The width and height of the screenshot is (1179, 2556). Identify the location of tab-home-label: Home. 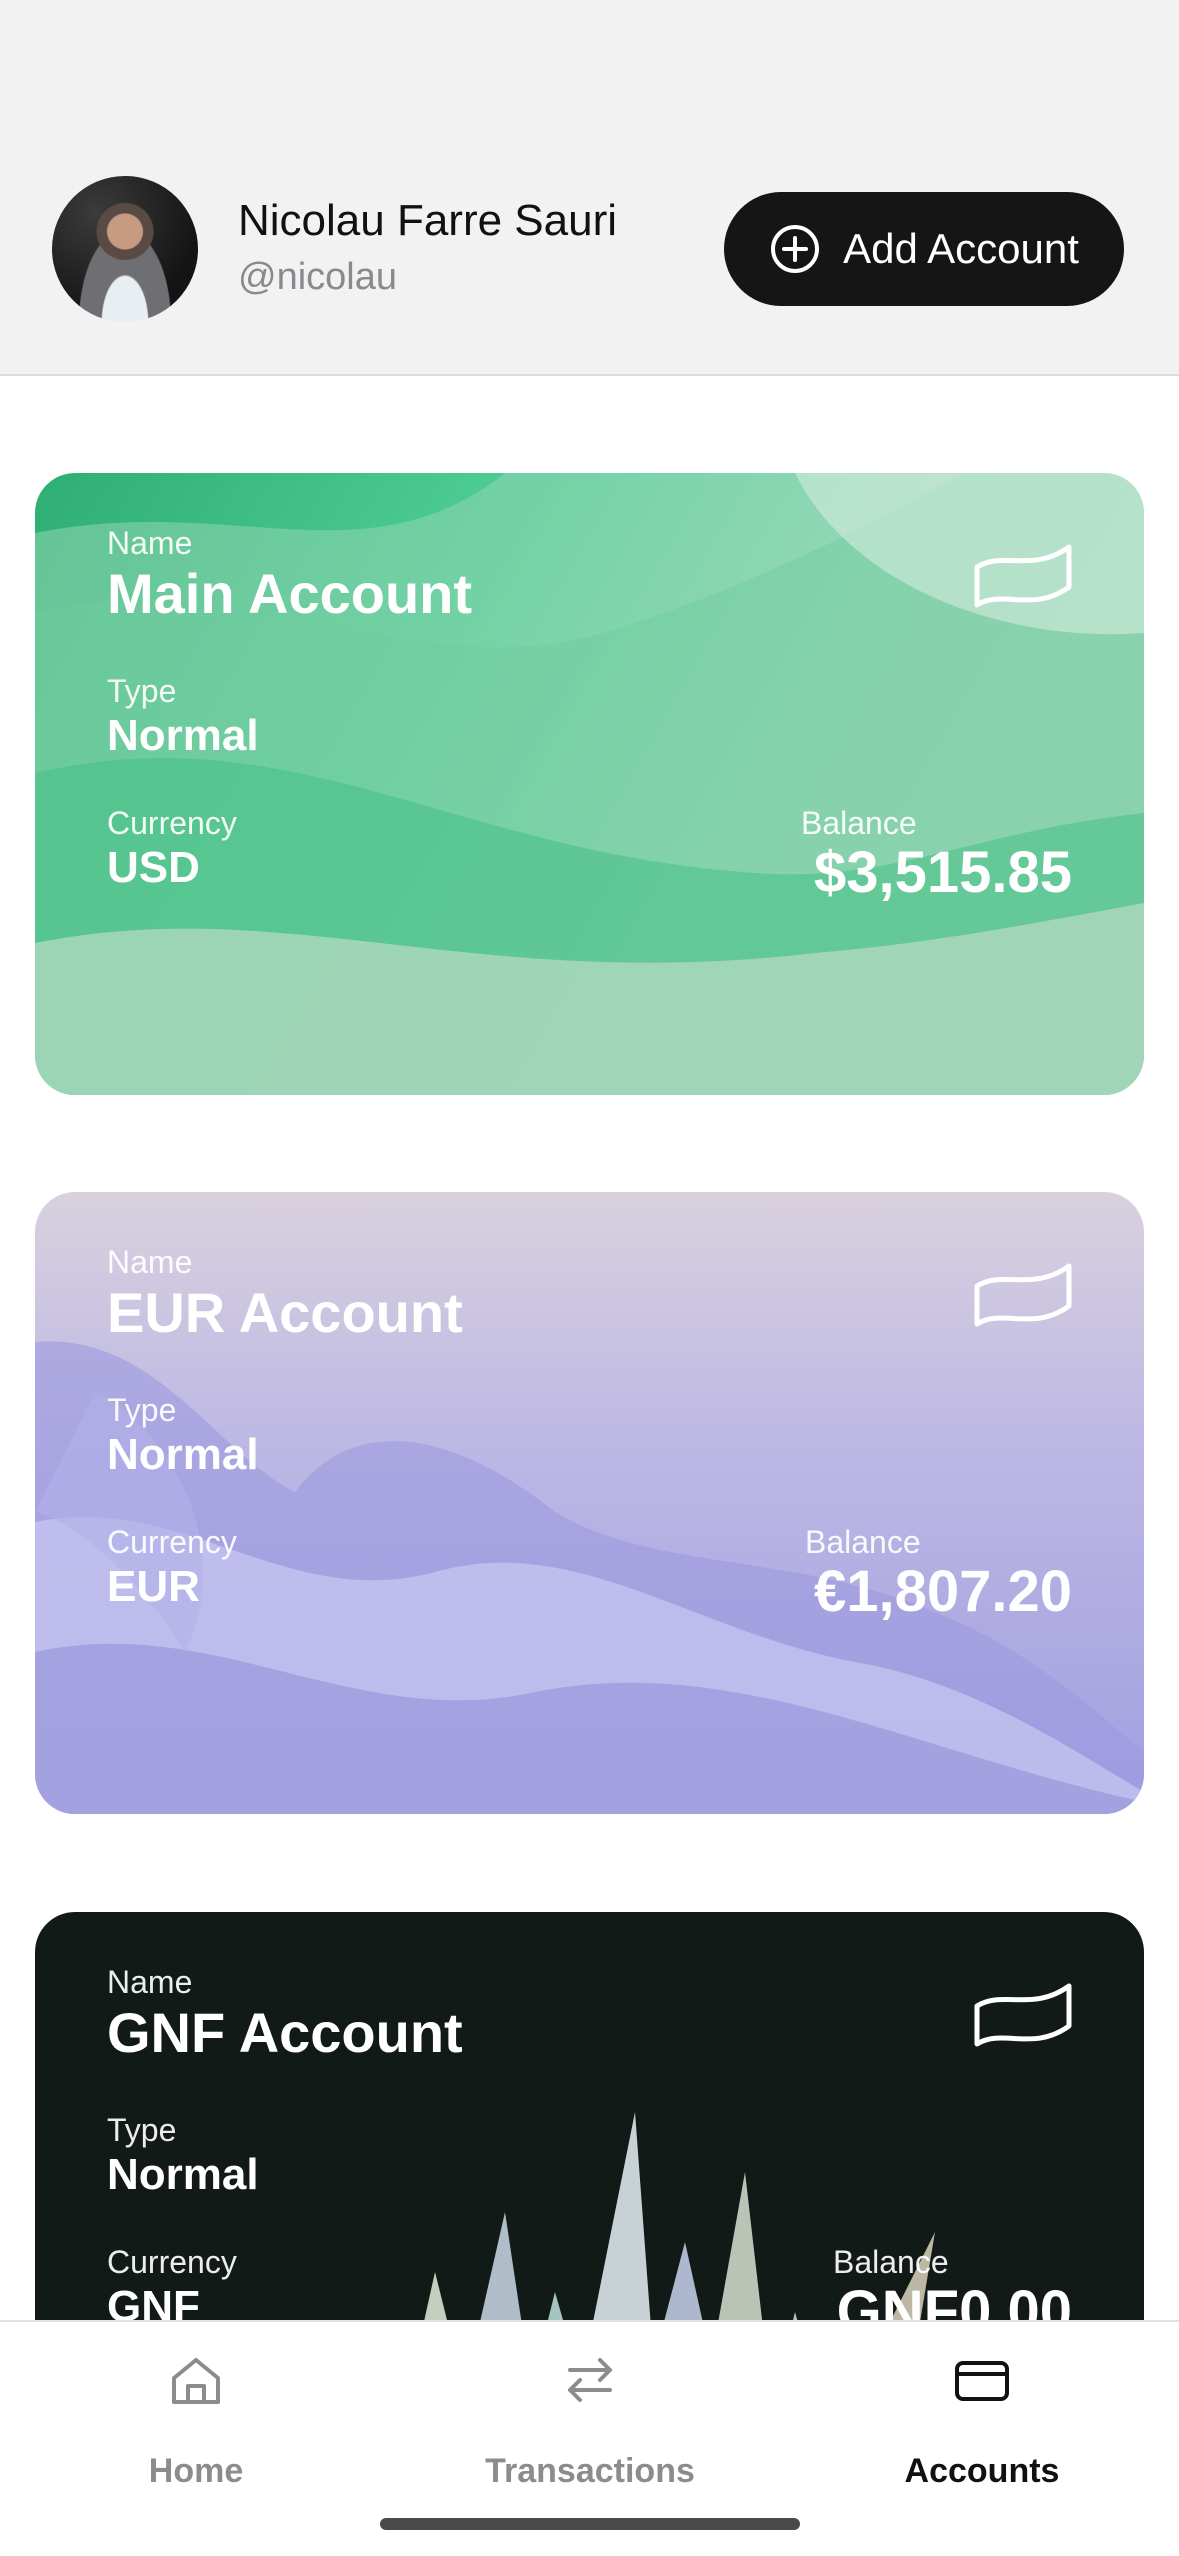
(196, 2471).